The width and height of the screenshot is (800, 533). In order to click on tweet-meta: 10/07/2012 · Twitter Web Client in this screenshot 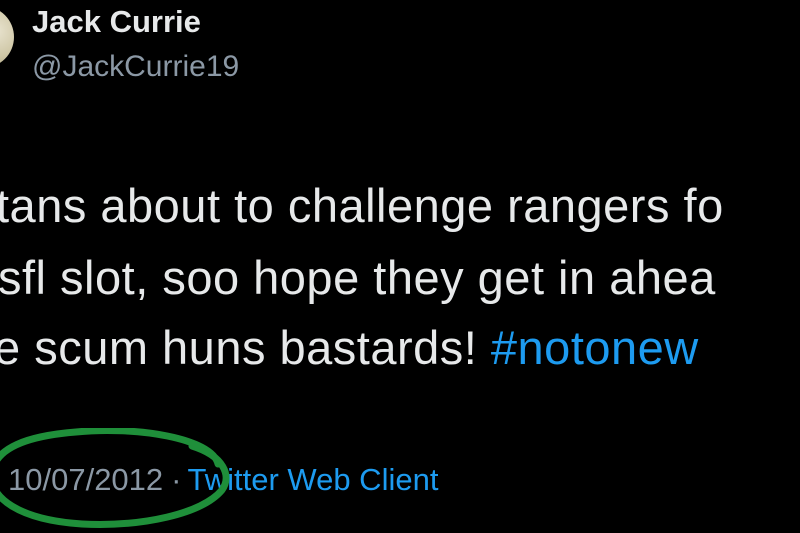, I will do `click(223, 480)`.